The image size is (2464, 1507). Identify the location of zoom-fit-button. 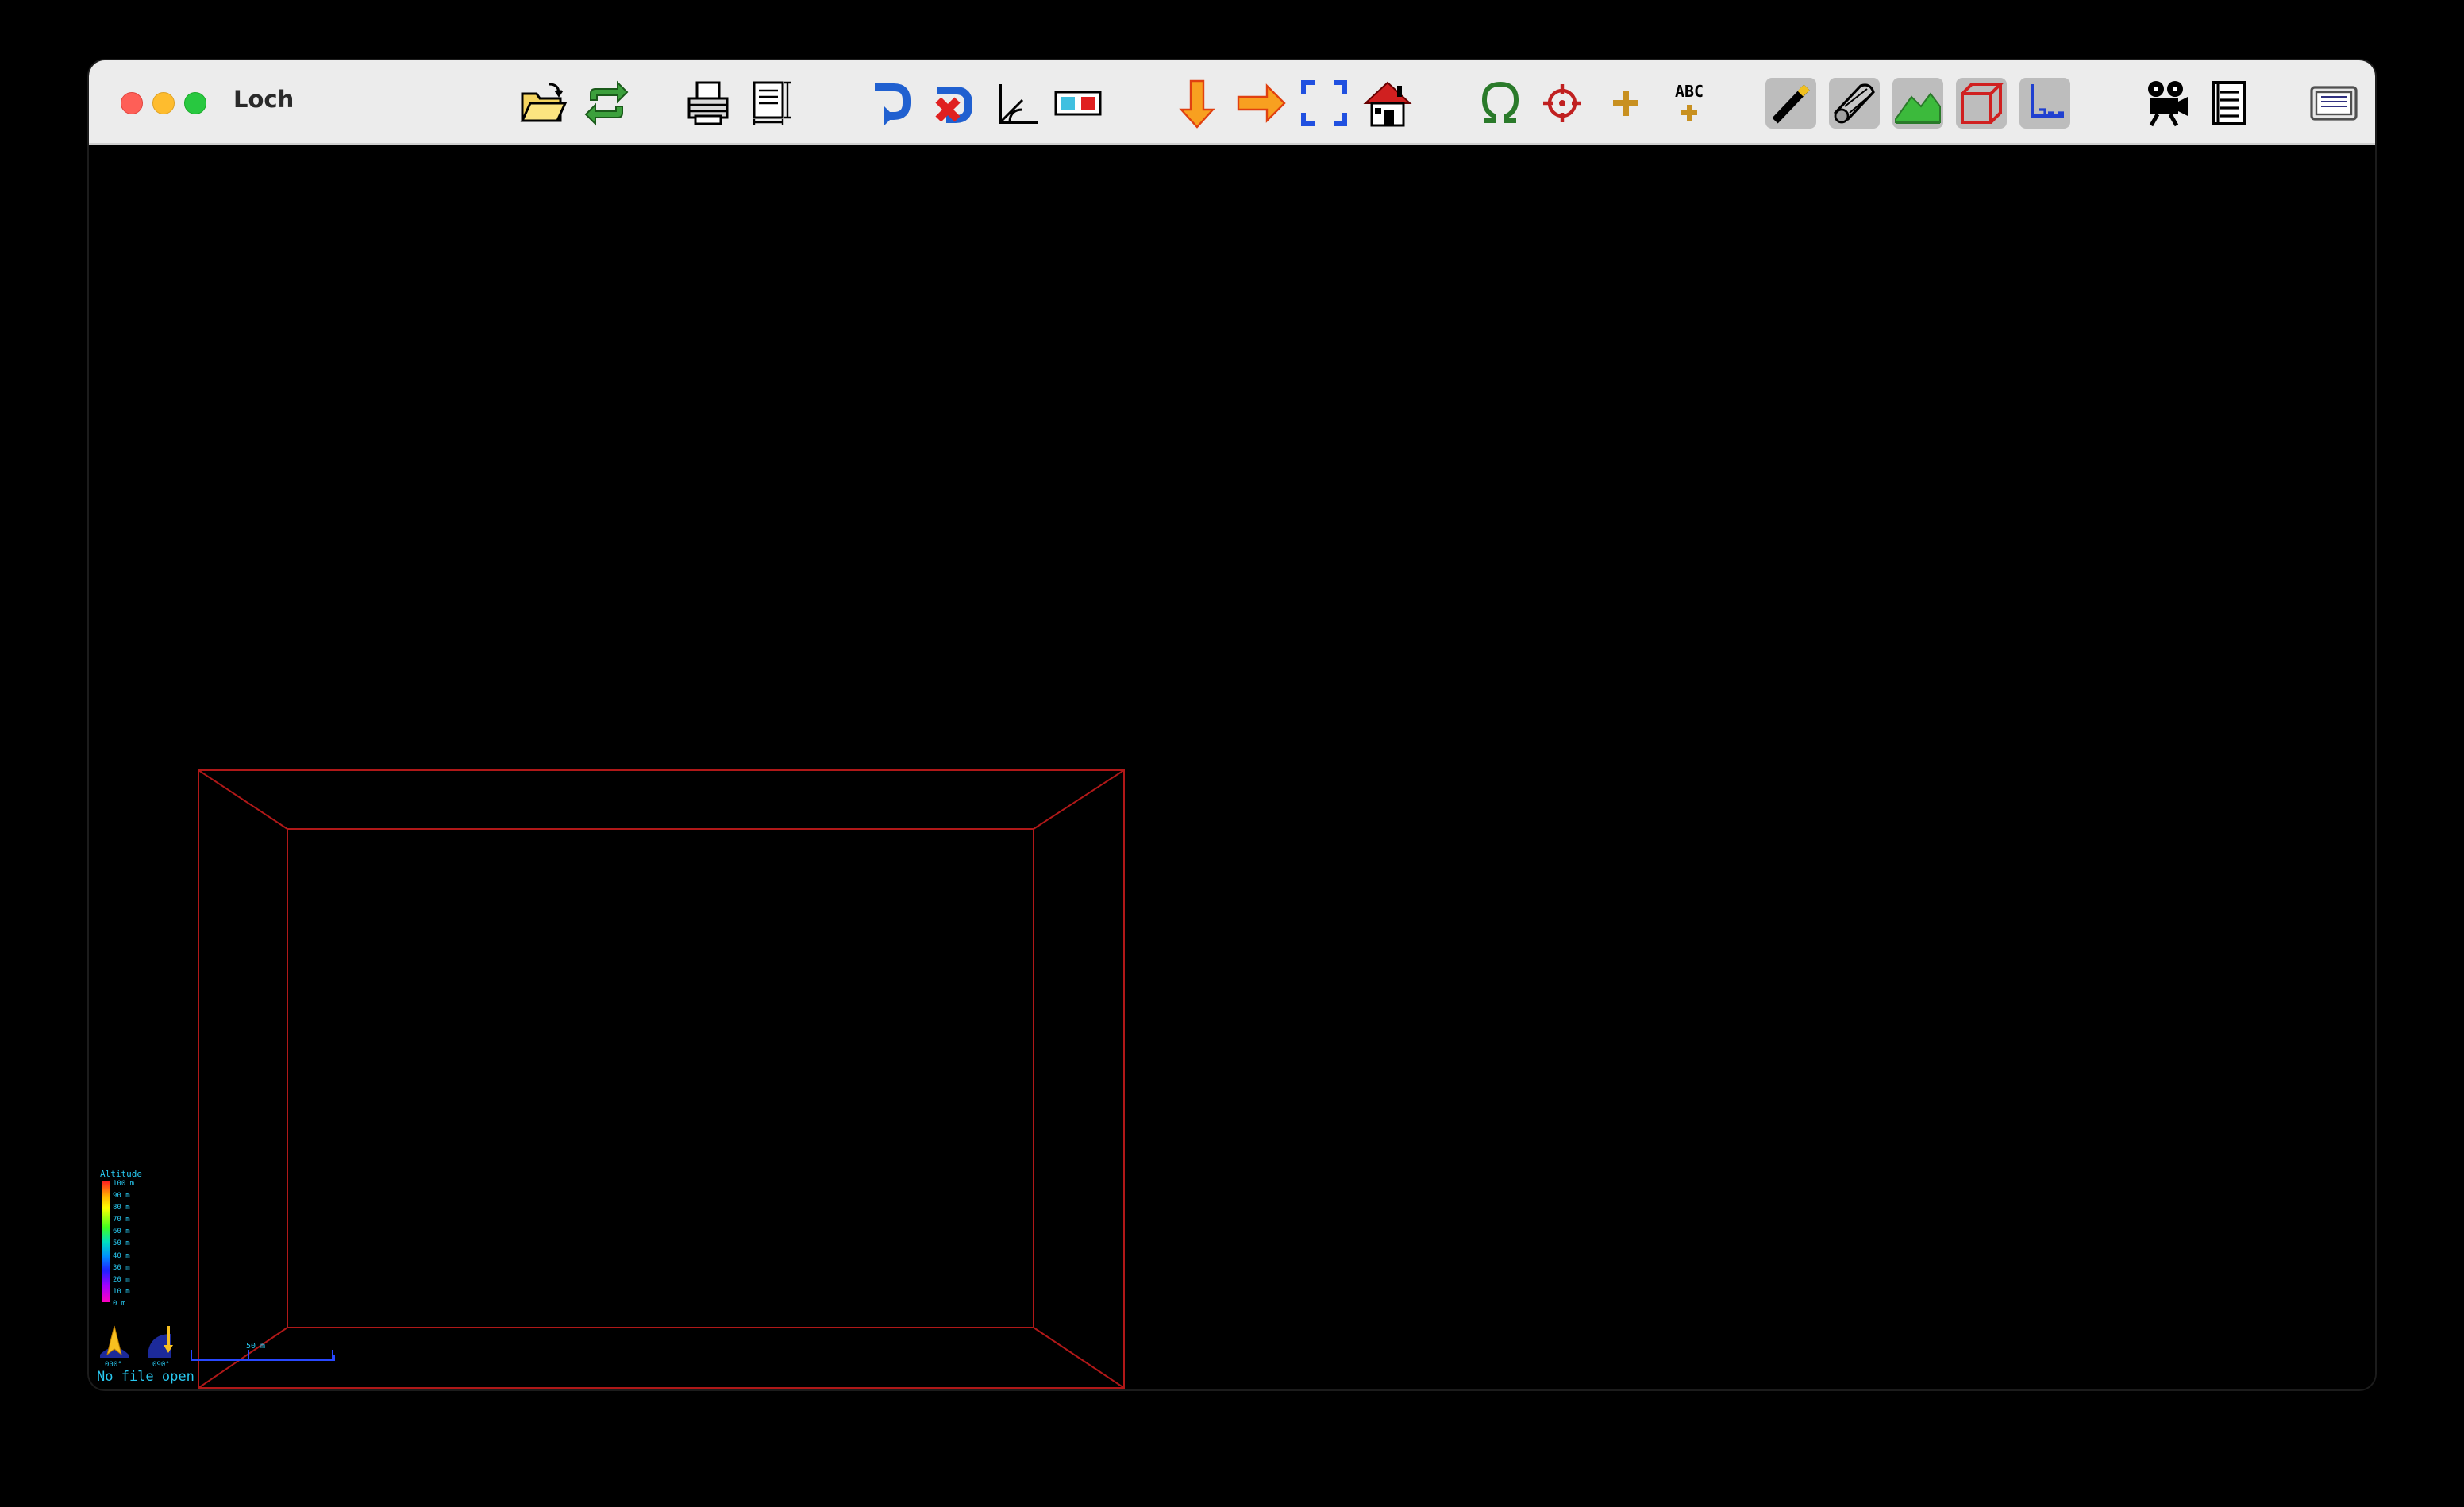
(1324, 103).